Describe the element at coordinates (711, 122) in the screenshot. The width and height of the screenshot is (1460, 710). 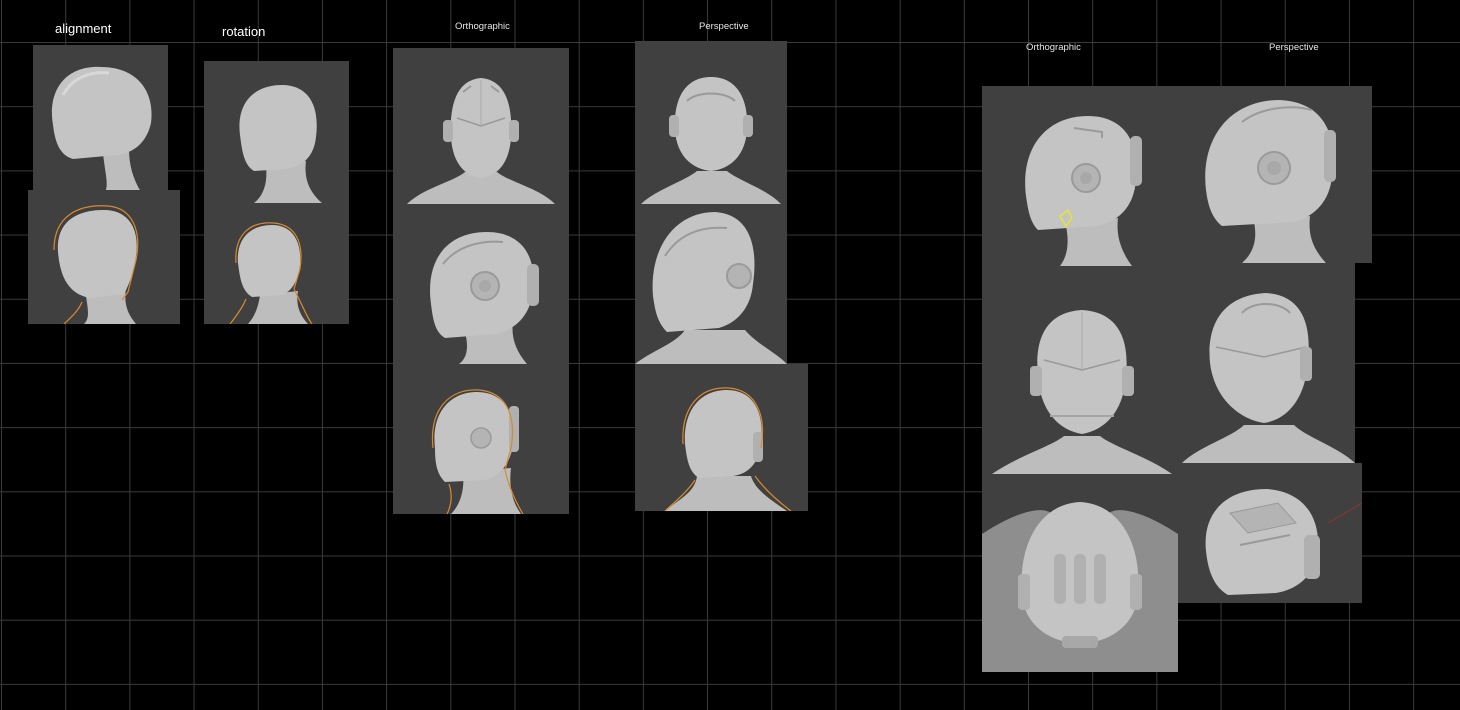
I see `persp-front-view` at that location.